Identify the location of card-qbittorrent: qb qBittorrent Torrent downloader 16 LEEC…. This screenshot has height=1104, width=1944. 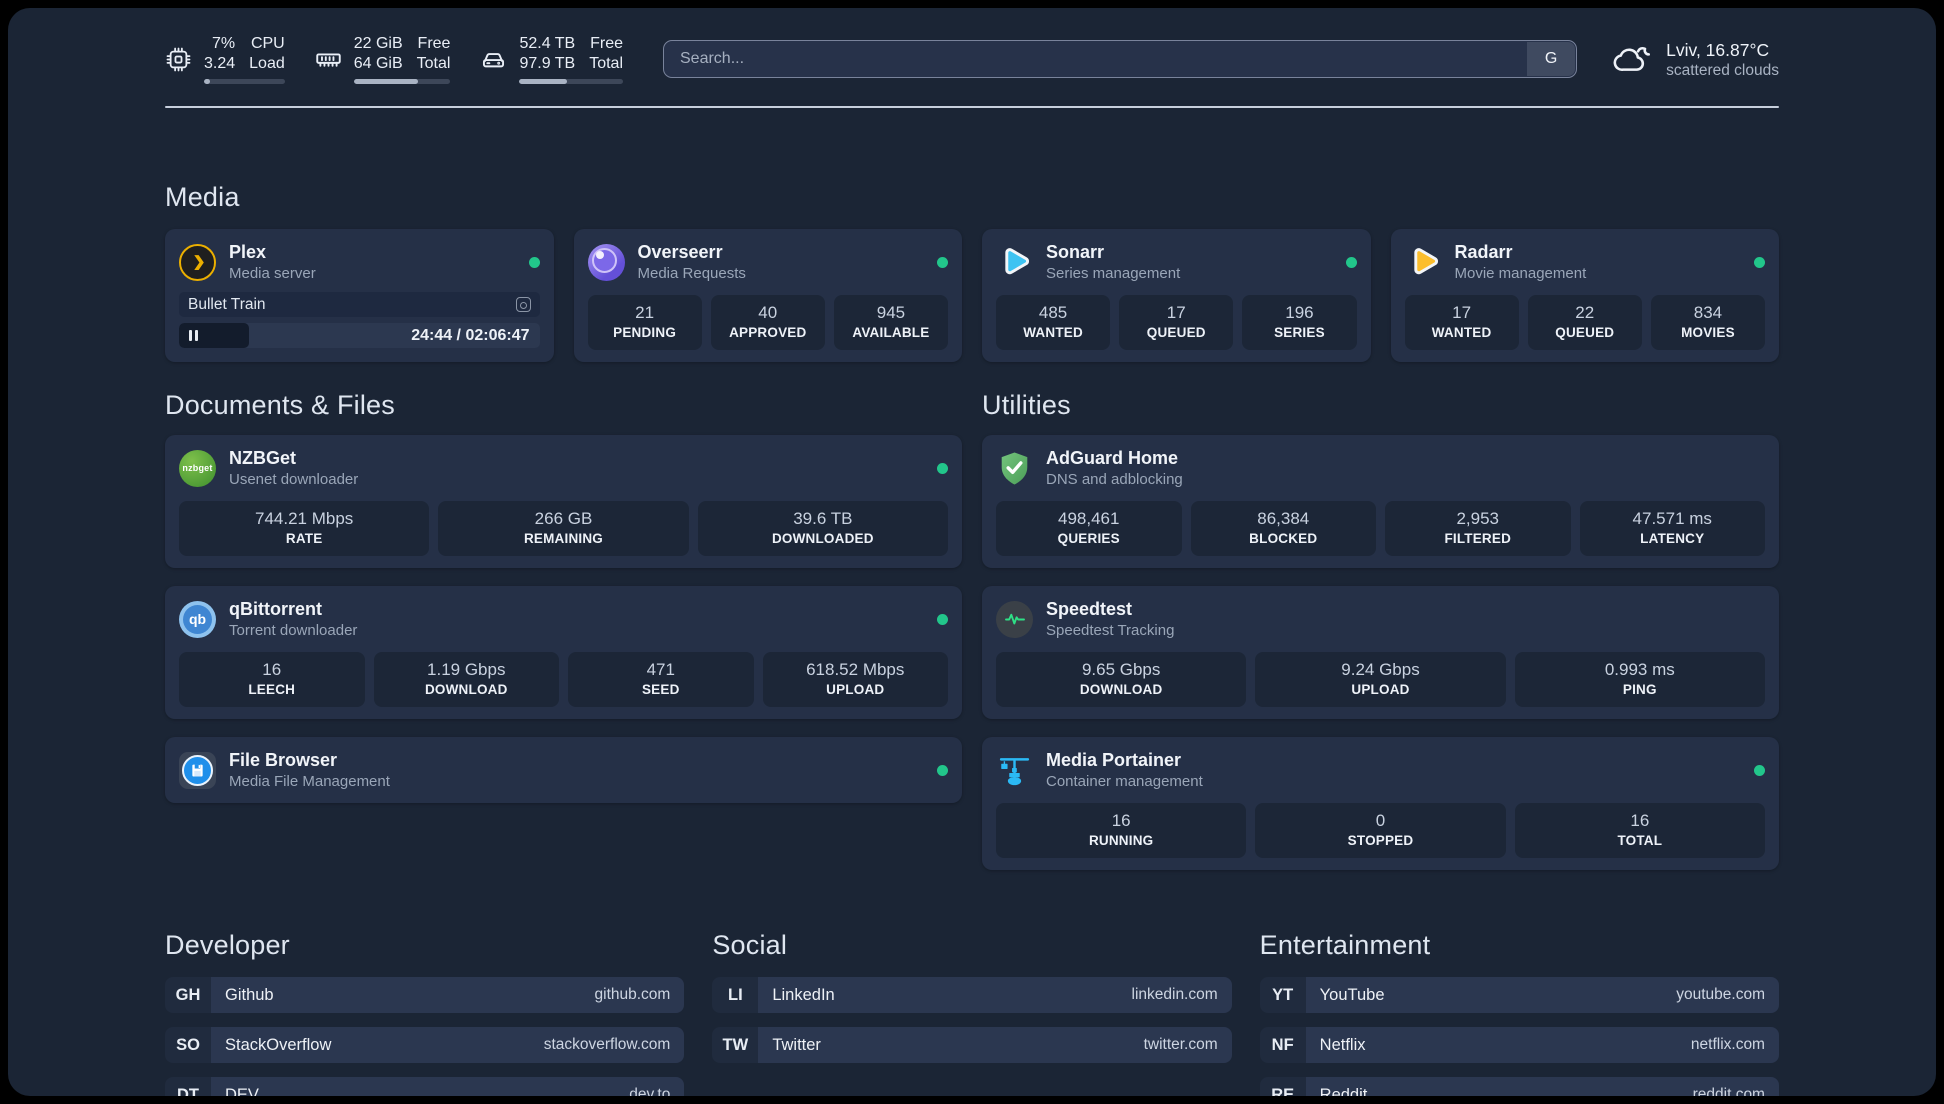
(563, 652).